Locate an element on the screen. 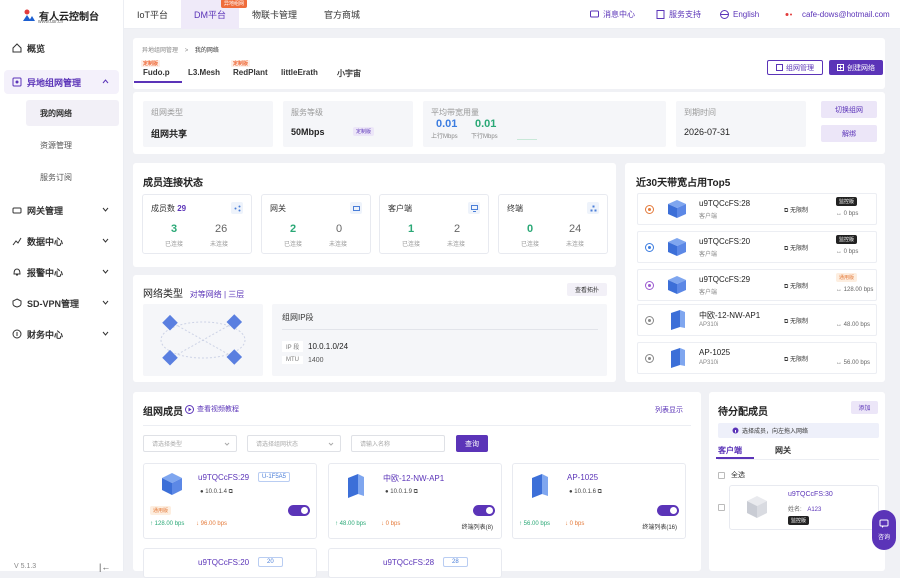 The image size is (900, 578). network-tab-xiaoyuzhou: 小宇宙 is located at coordinates (349, 73).